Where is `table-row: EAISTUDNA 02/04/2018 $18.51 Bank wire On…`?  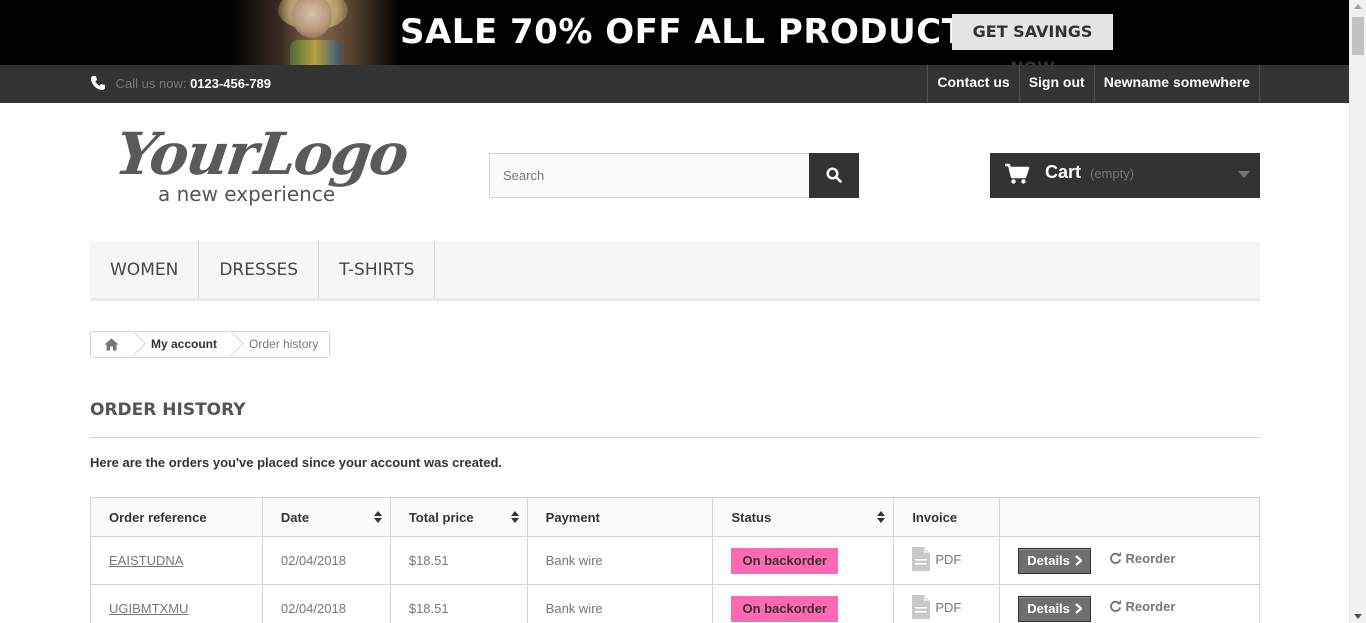
table-row: EAISTUDNA 02/04/2018 $18.51 Bank wire On… is located at coordinates (675, 560).